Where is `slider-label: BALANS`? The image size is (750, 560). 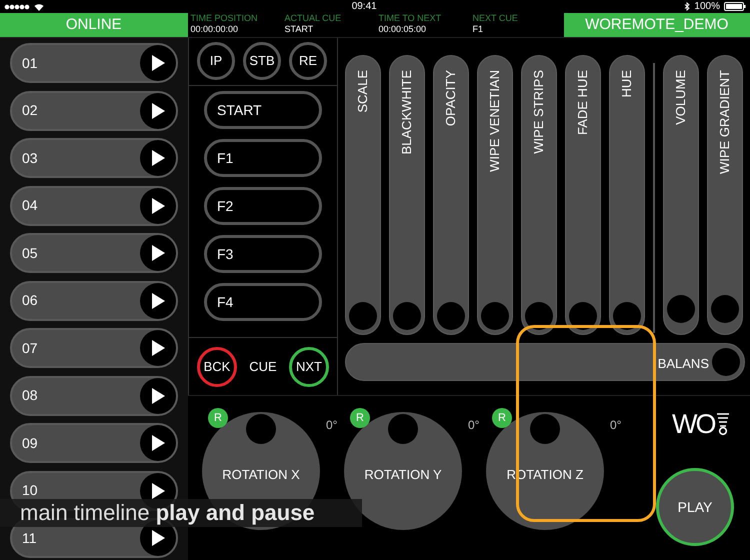
slider-label: BALANS is located at coordinates (683, 364).